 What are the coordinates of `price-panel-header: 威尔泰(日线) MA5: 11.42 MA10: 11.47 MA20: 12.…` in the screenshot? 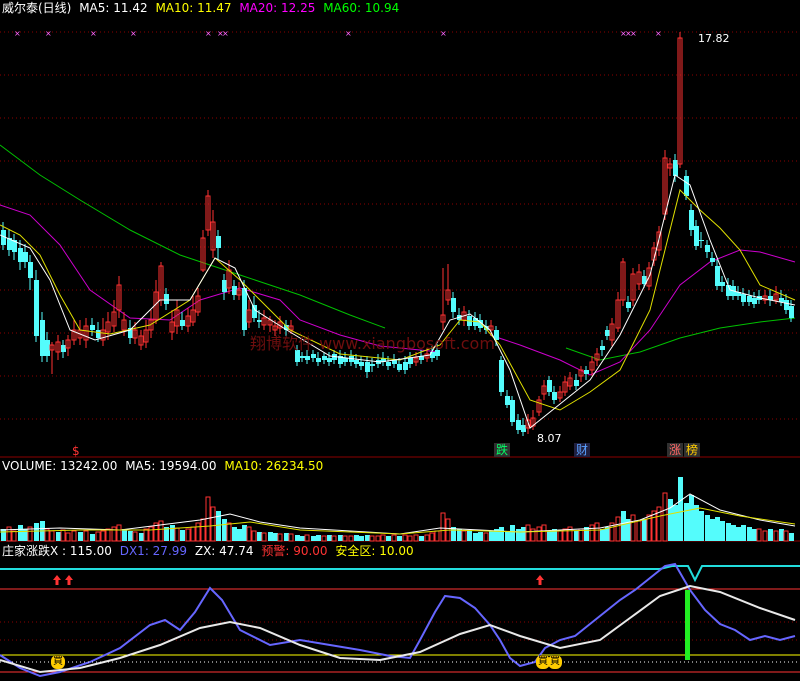 It's located at (202, 8).